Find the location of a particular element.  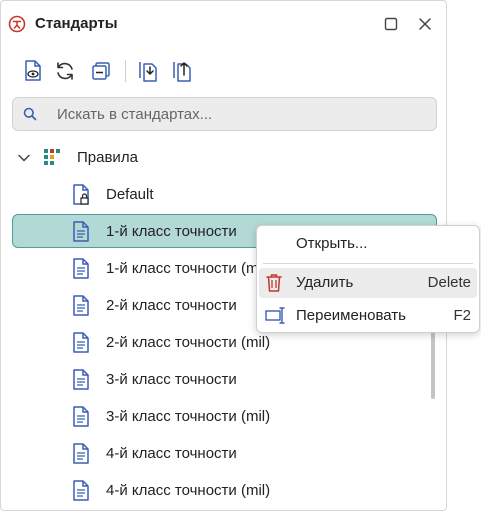

menu-item-rename: Переименовать F2 is located at coordinates (368, 316).